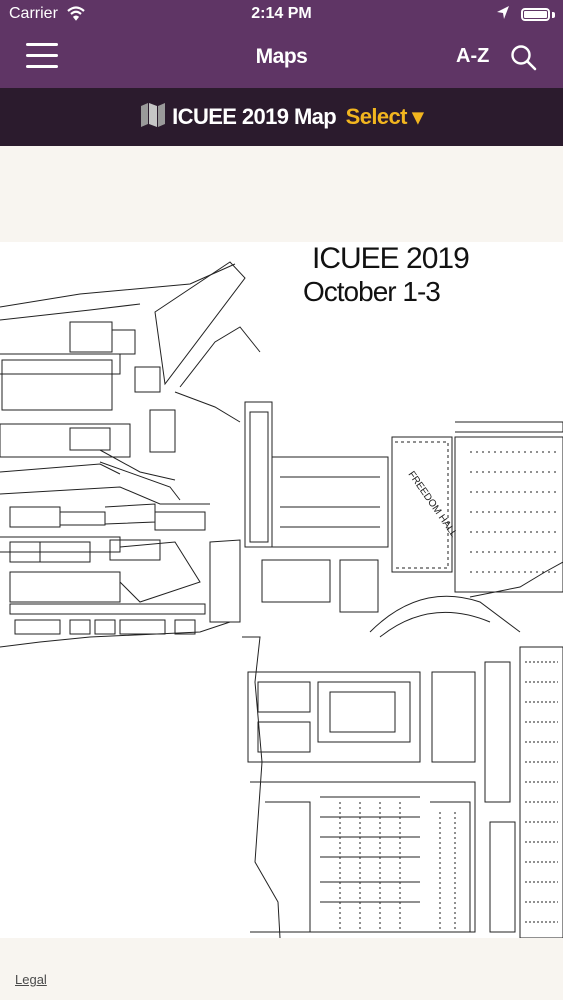 The image size is (563, 1000). What do you see at coordinates (281, 969) in the screenshot?
I see `footer: Legal` at bounding box center [281, 969].